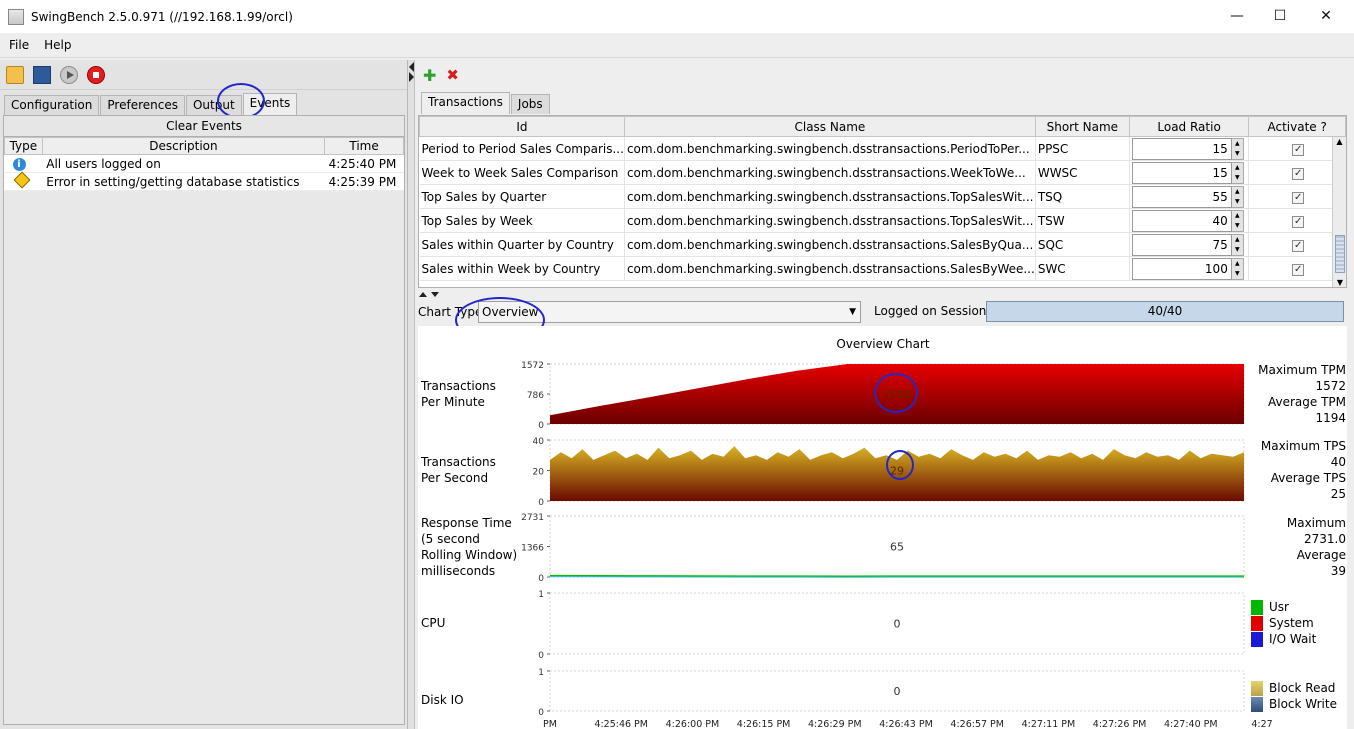  I want to click on start-icon, so click(69, 74).